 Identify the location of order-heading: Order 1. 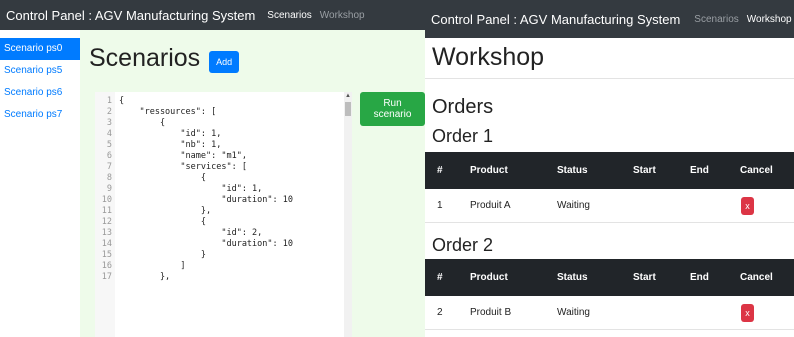
(463, 136).